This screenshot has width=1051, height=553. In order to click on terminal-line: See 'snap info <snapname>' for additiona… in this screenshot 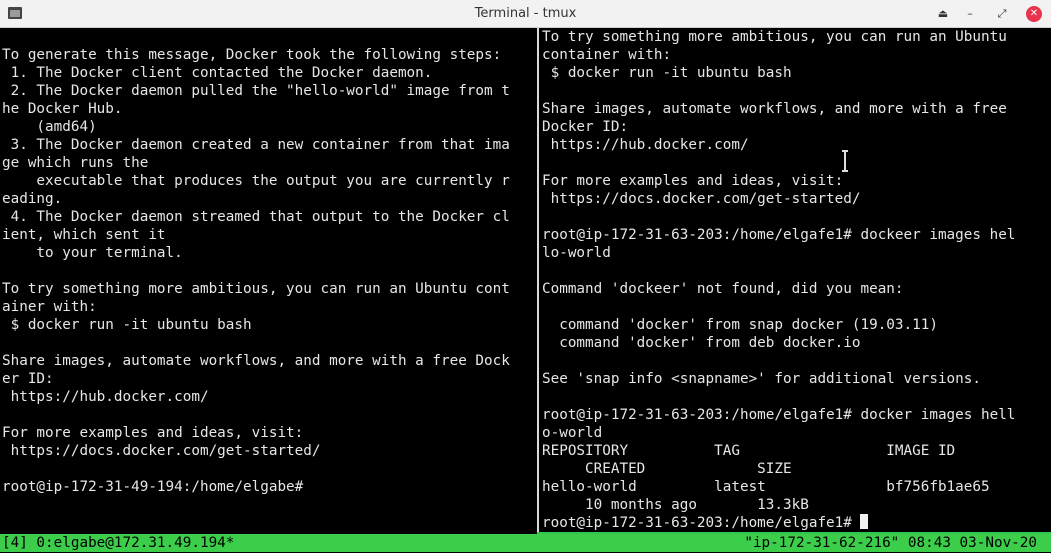, I will do `click(761, 379)`.